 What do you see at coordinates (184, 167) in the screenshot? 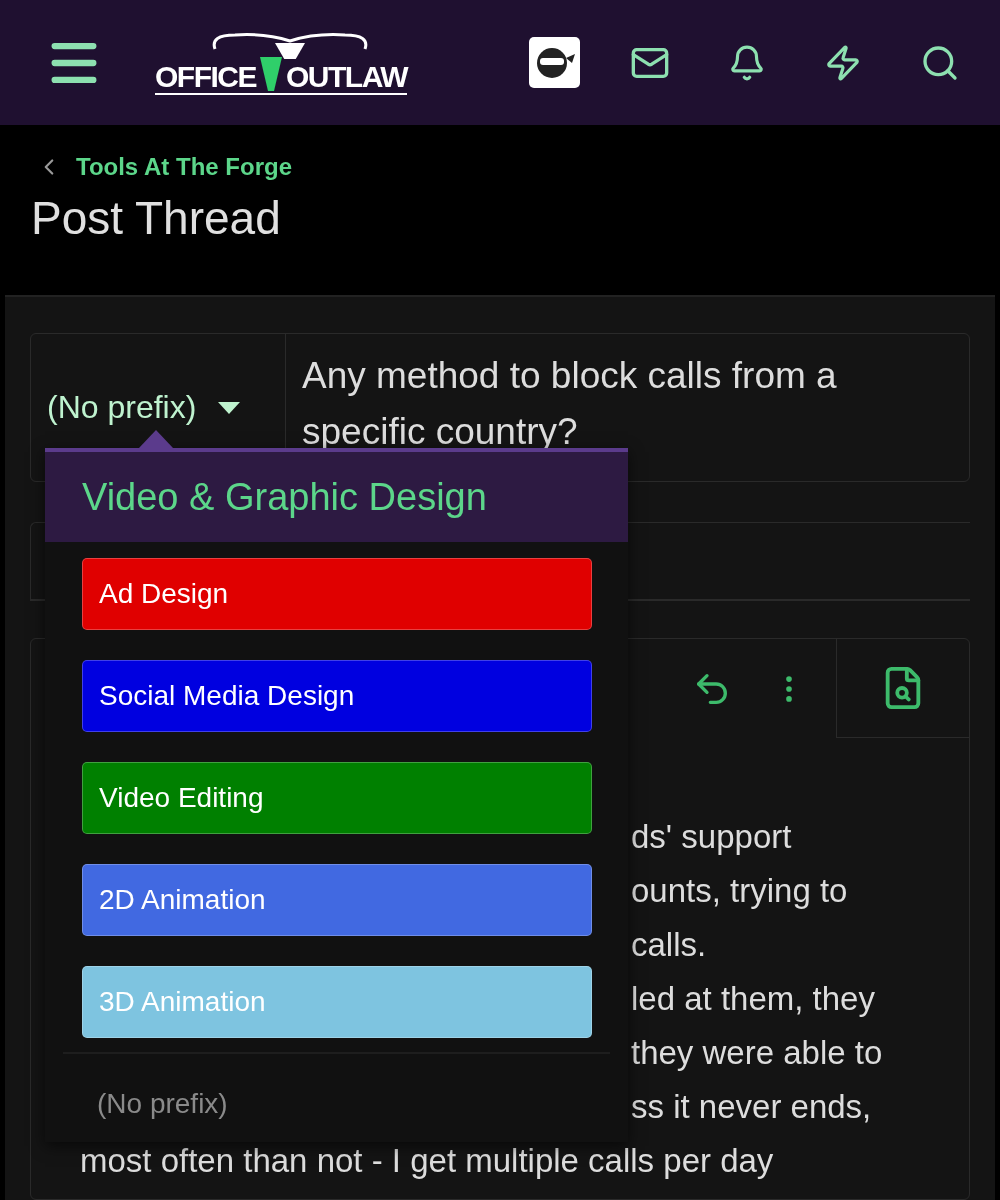
I see `breadcrumb-link: Tools At The Forge` at bounding box center [184, 167].